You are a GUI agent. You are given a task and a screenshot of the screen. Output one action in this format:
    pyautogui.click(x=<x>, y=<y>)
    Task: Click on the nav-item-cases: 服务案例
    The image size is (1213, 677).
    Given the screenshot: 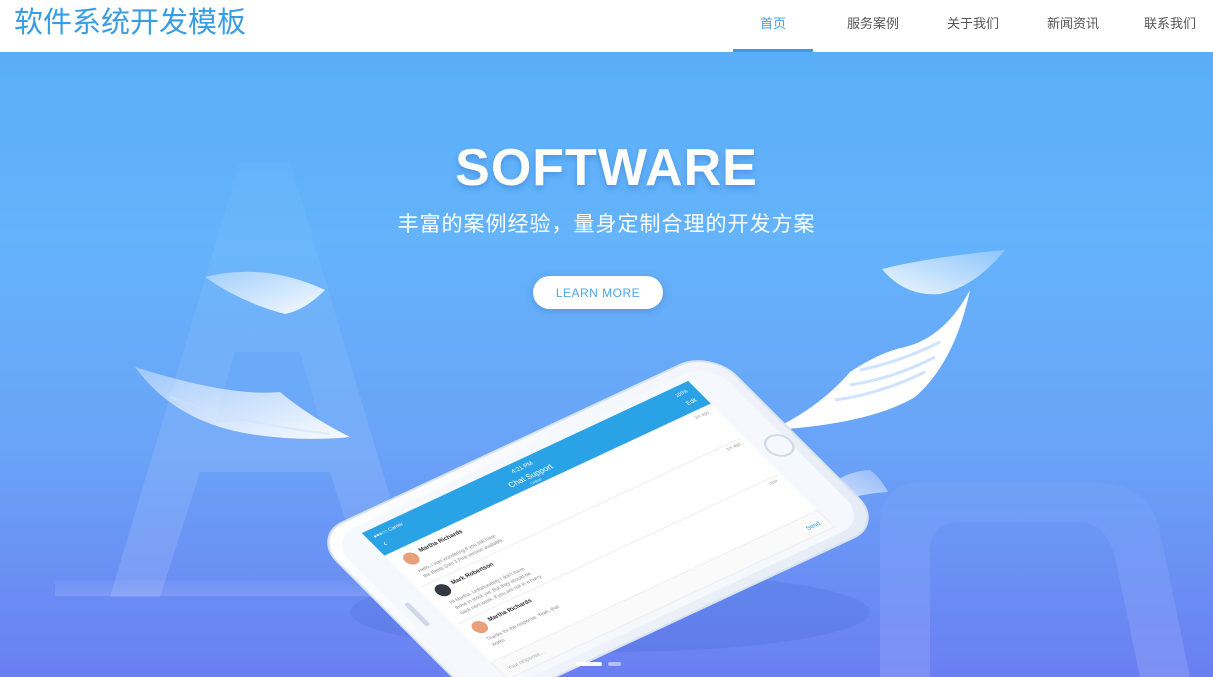 What is the action you would take?
    pyautogui.click(x=873, y=26)
    